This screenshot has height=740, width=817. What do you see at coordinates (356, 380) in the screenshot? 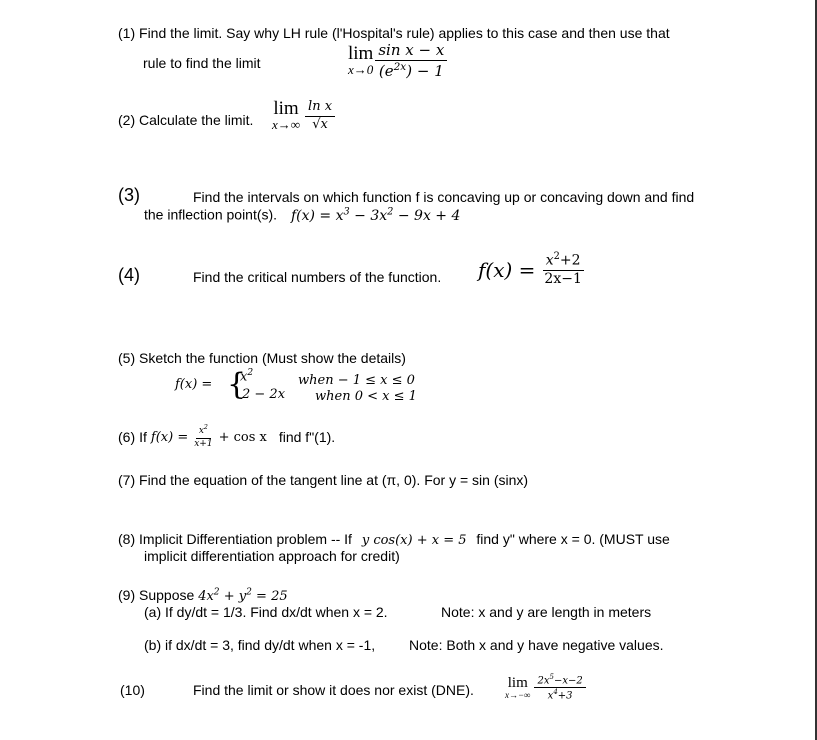
I see `piecewise-case1-condition: when − 1 ≤ x ≤ 0` at bounding box center [356, 380].